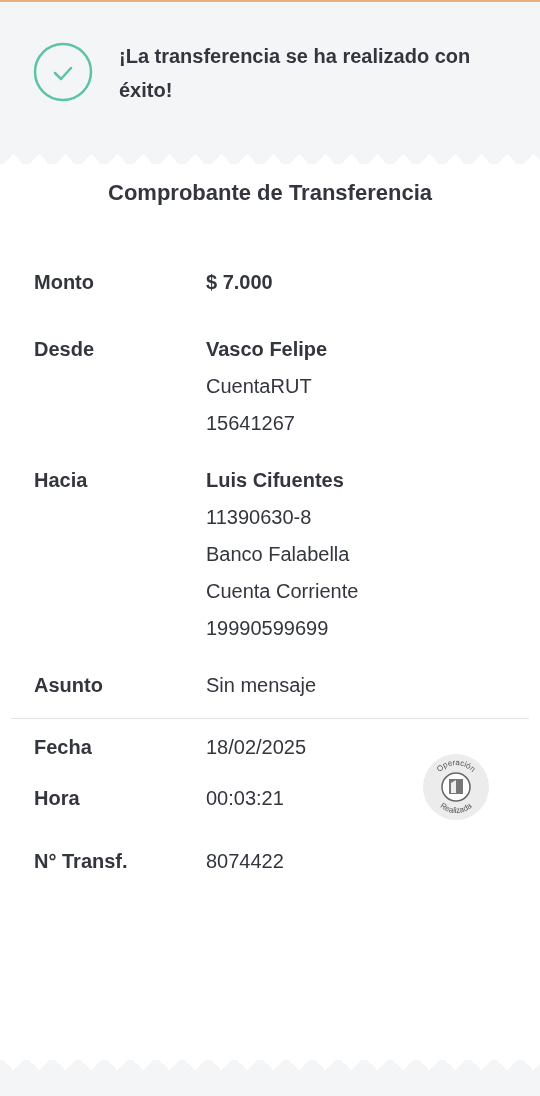  Describe the element at coordinates (259, 517) in the screenshot. I see `field-value: 11390630-8` at that location.